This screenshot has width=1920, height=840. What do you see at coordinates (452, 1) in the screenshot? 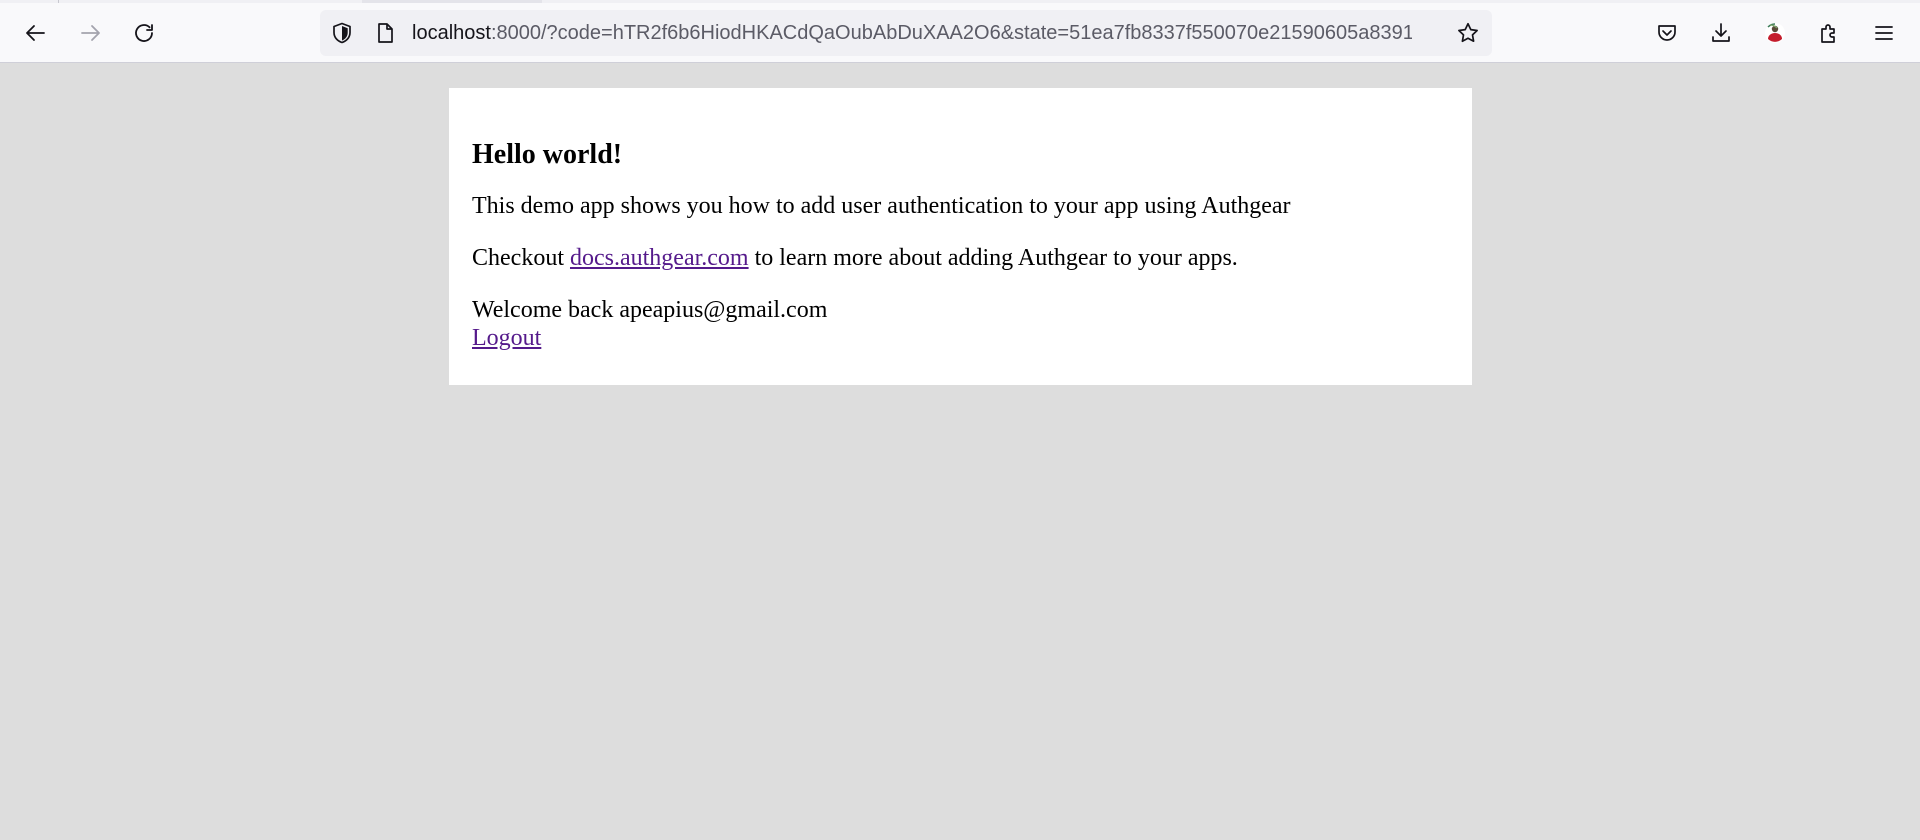
I see `active-tab-edge` at bounding box center [452, 1].